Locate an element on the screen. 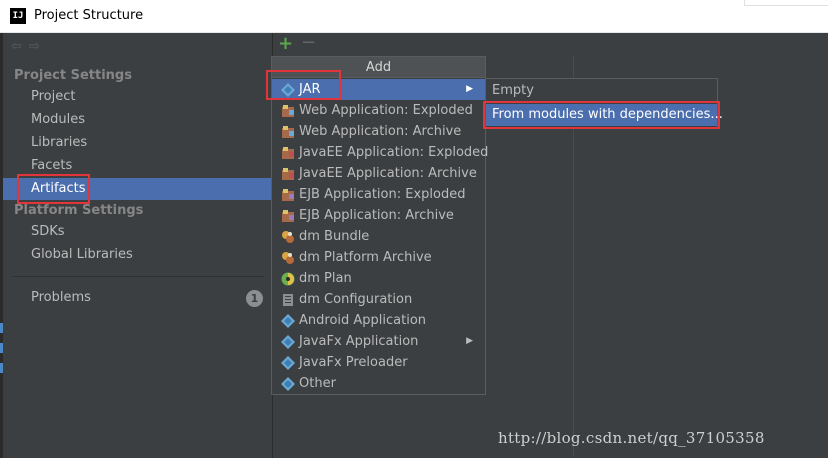 The image size is (828, 458). menu-item-label: Other is located at coordinates (317, 383).